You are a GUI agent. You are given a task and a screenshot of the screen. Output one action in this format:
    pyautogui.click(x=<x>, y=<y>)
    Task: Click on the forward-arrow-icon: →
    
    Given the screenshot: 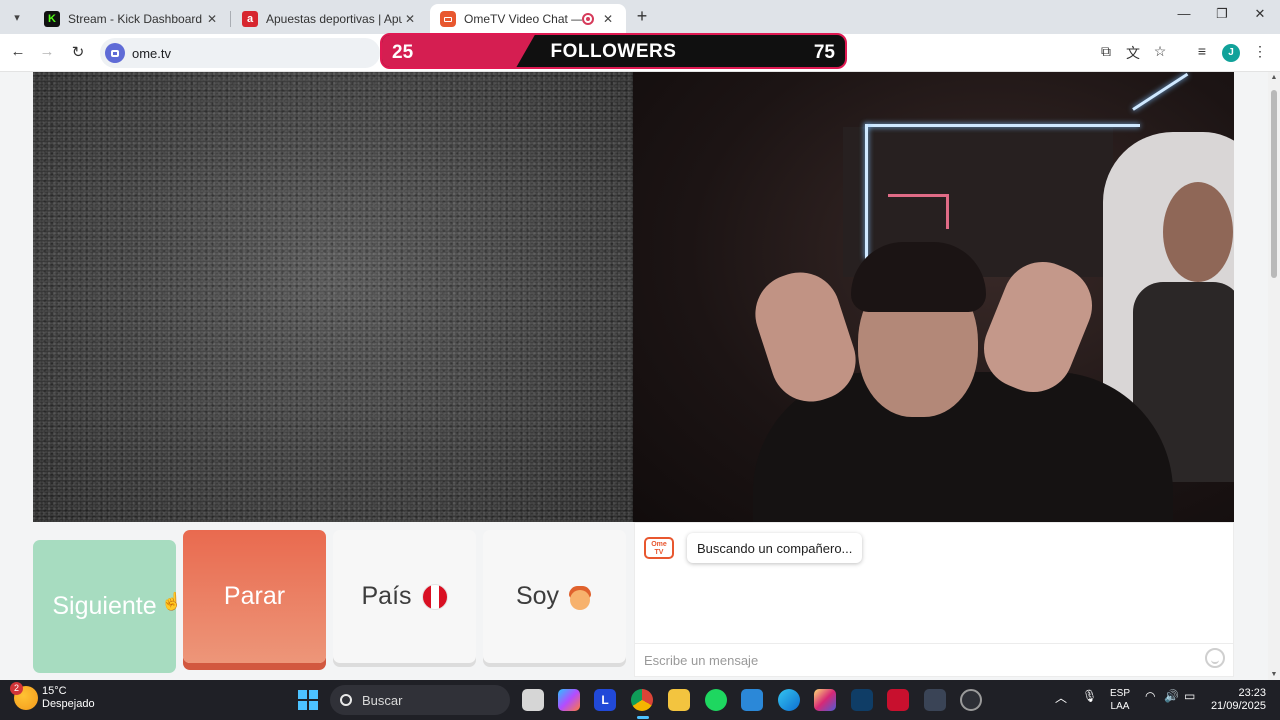 What is the action you would take?
    pyautogui.click(x=47, y=53)
    